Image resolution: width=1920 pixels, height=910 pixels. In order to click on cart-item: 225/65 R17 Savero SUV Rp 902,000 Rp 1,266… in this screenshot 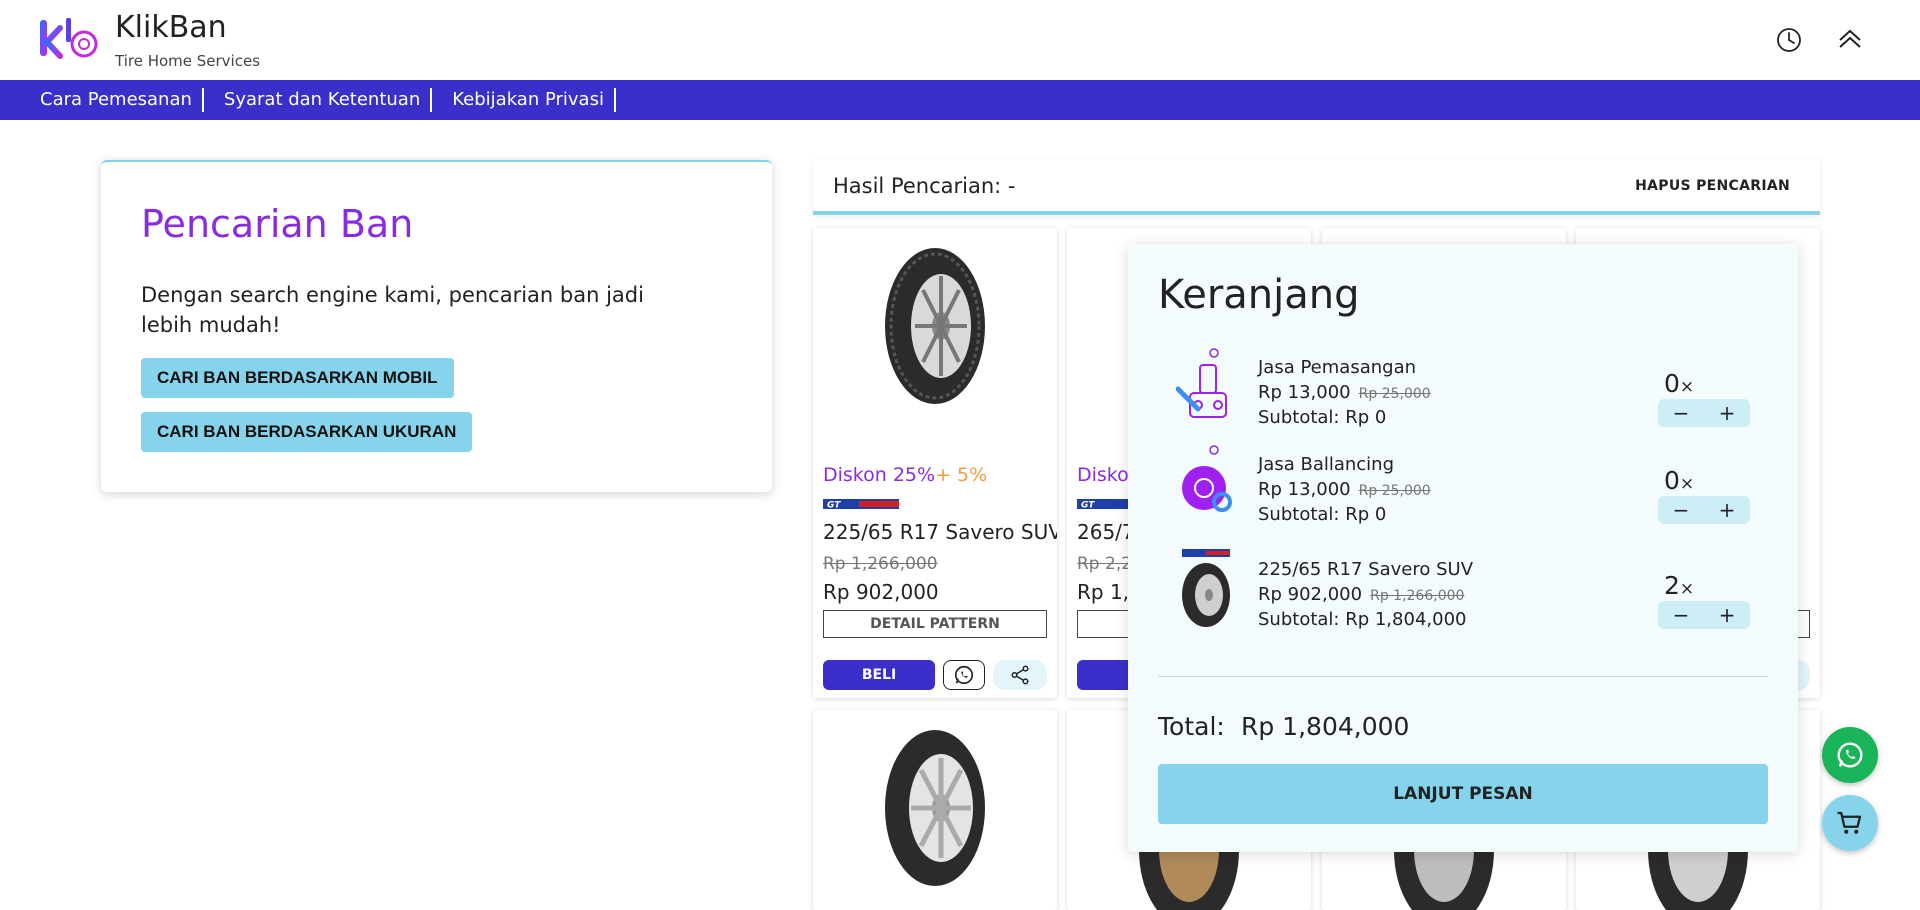, I will do `click(1458, 594)`.